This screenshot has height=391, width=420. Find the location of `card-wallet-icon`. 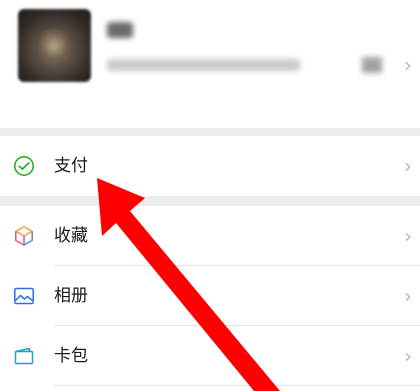

card-wallet-icon is located at coordinates (24, 356).